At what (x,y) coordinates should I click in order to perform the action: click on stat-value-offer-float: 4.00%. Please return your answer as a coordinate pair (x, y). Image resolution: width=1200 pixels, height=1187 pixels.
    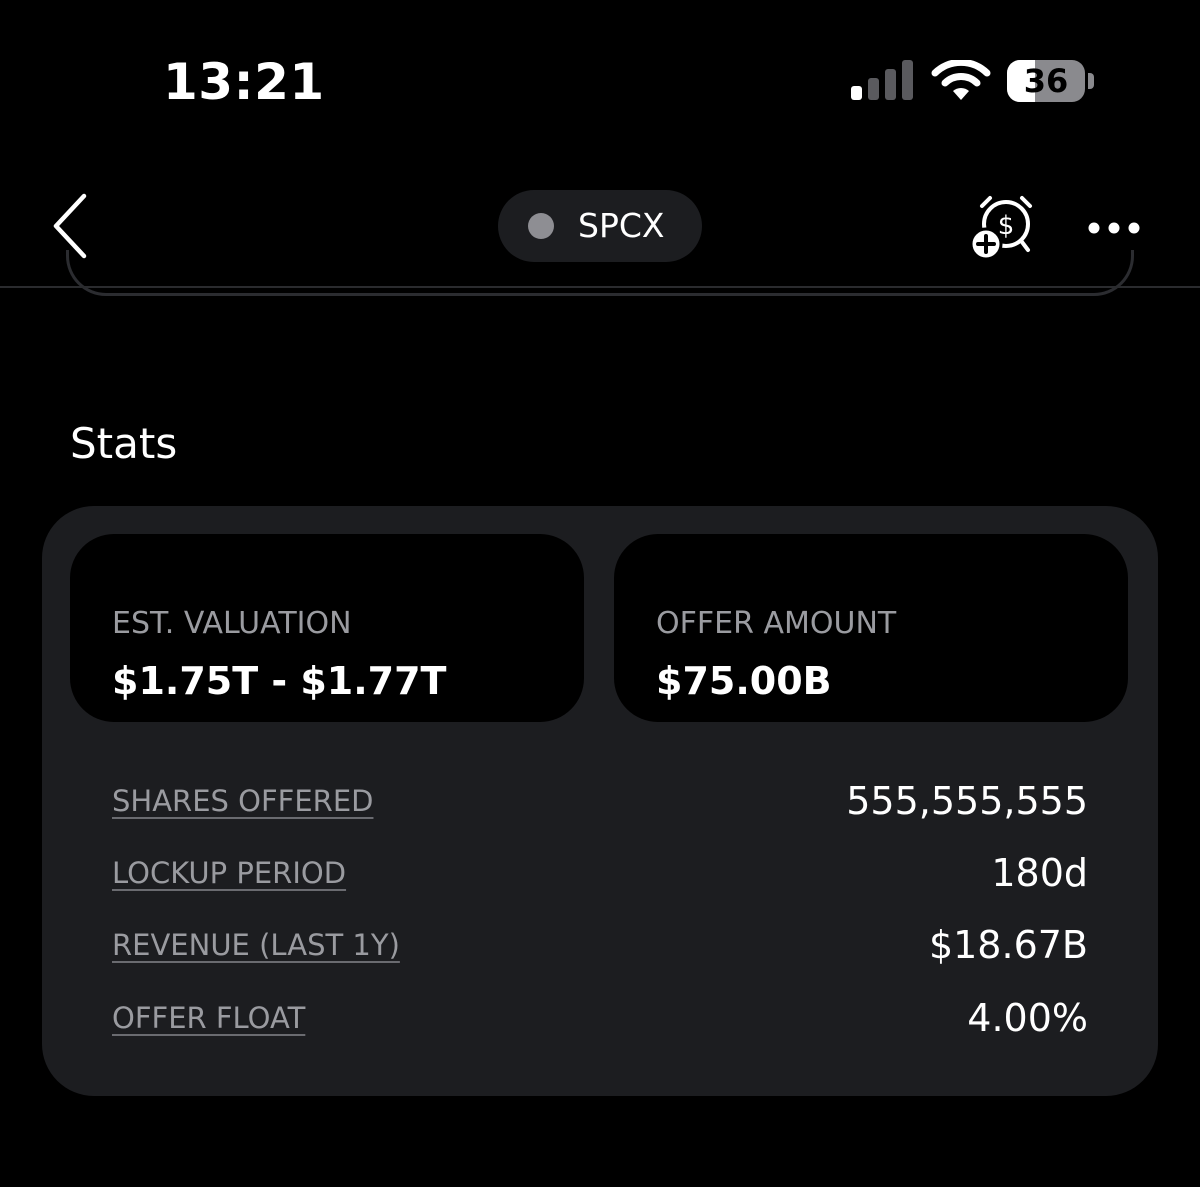
    Looking at the image, I should click on (1027, 1018).